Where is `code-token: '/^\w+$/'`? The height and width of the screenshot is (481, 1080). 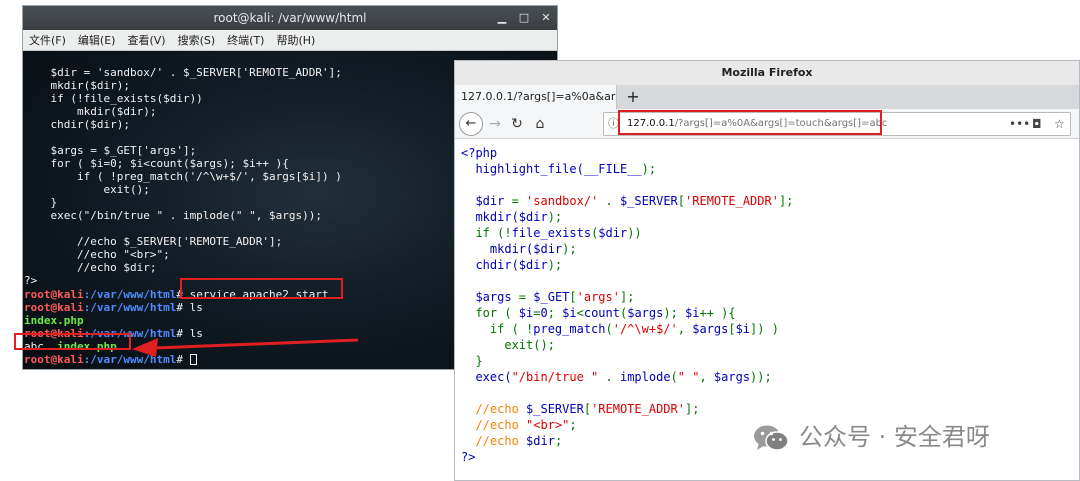 code-token: '/^\w+$/' is located at coordinates (645, 329).